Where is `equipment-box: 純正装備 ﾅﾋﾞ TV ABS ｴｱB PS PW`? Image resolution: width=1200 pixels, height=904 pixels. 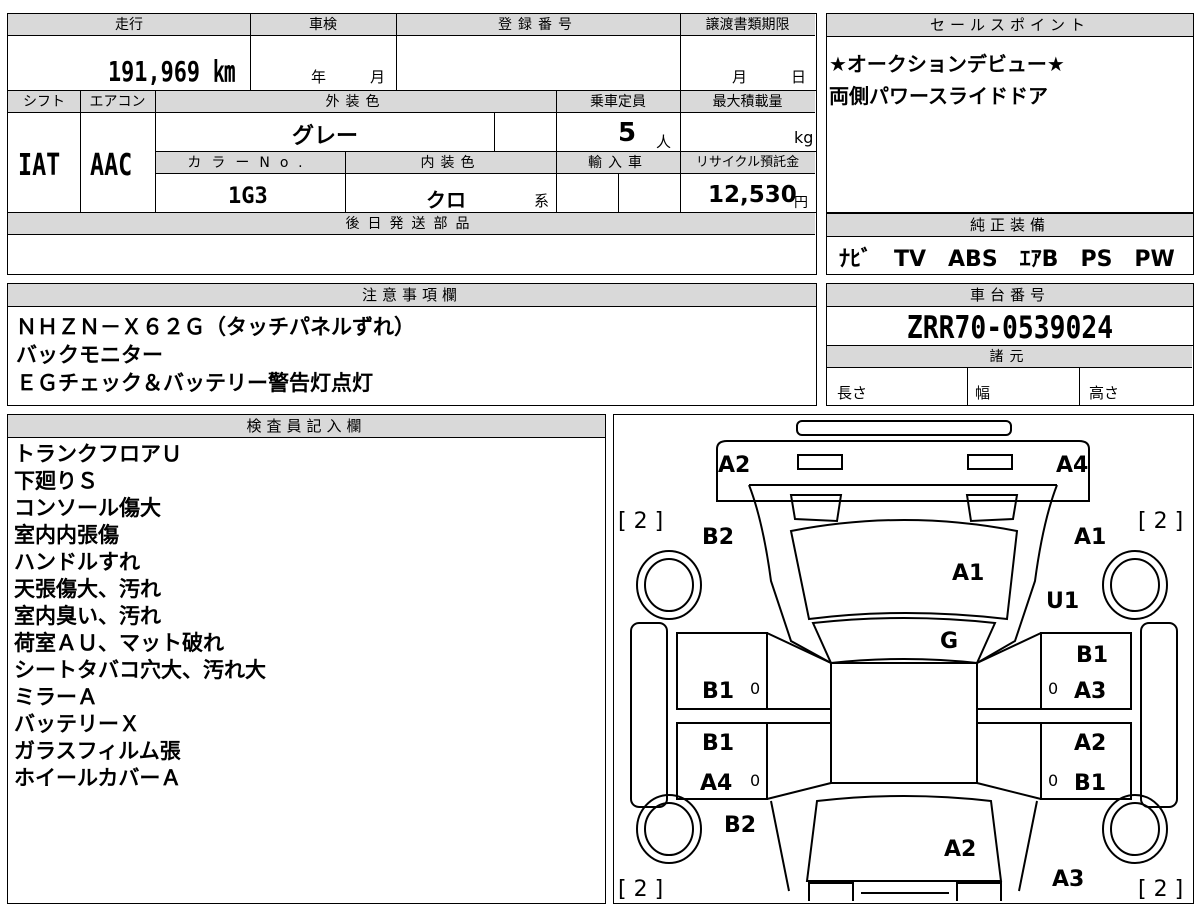
equipment-box: 純正装備 ﾅﾋﾞ TV ABS ｴｱB PS PW is located at coordinates (1010, 244).